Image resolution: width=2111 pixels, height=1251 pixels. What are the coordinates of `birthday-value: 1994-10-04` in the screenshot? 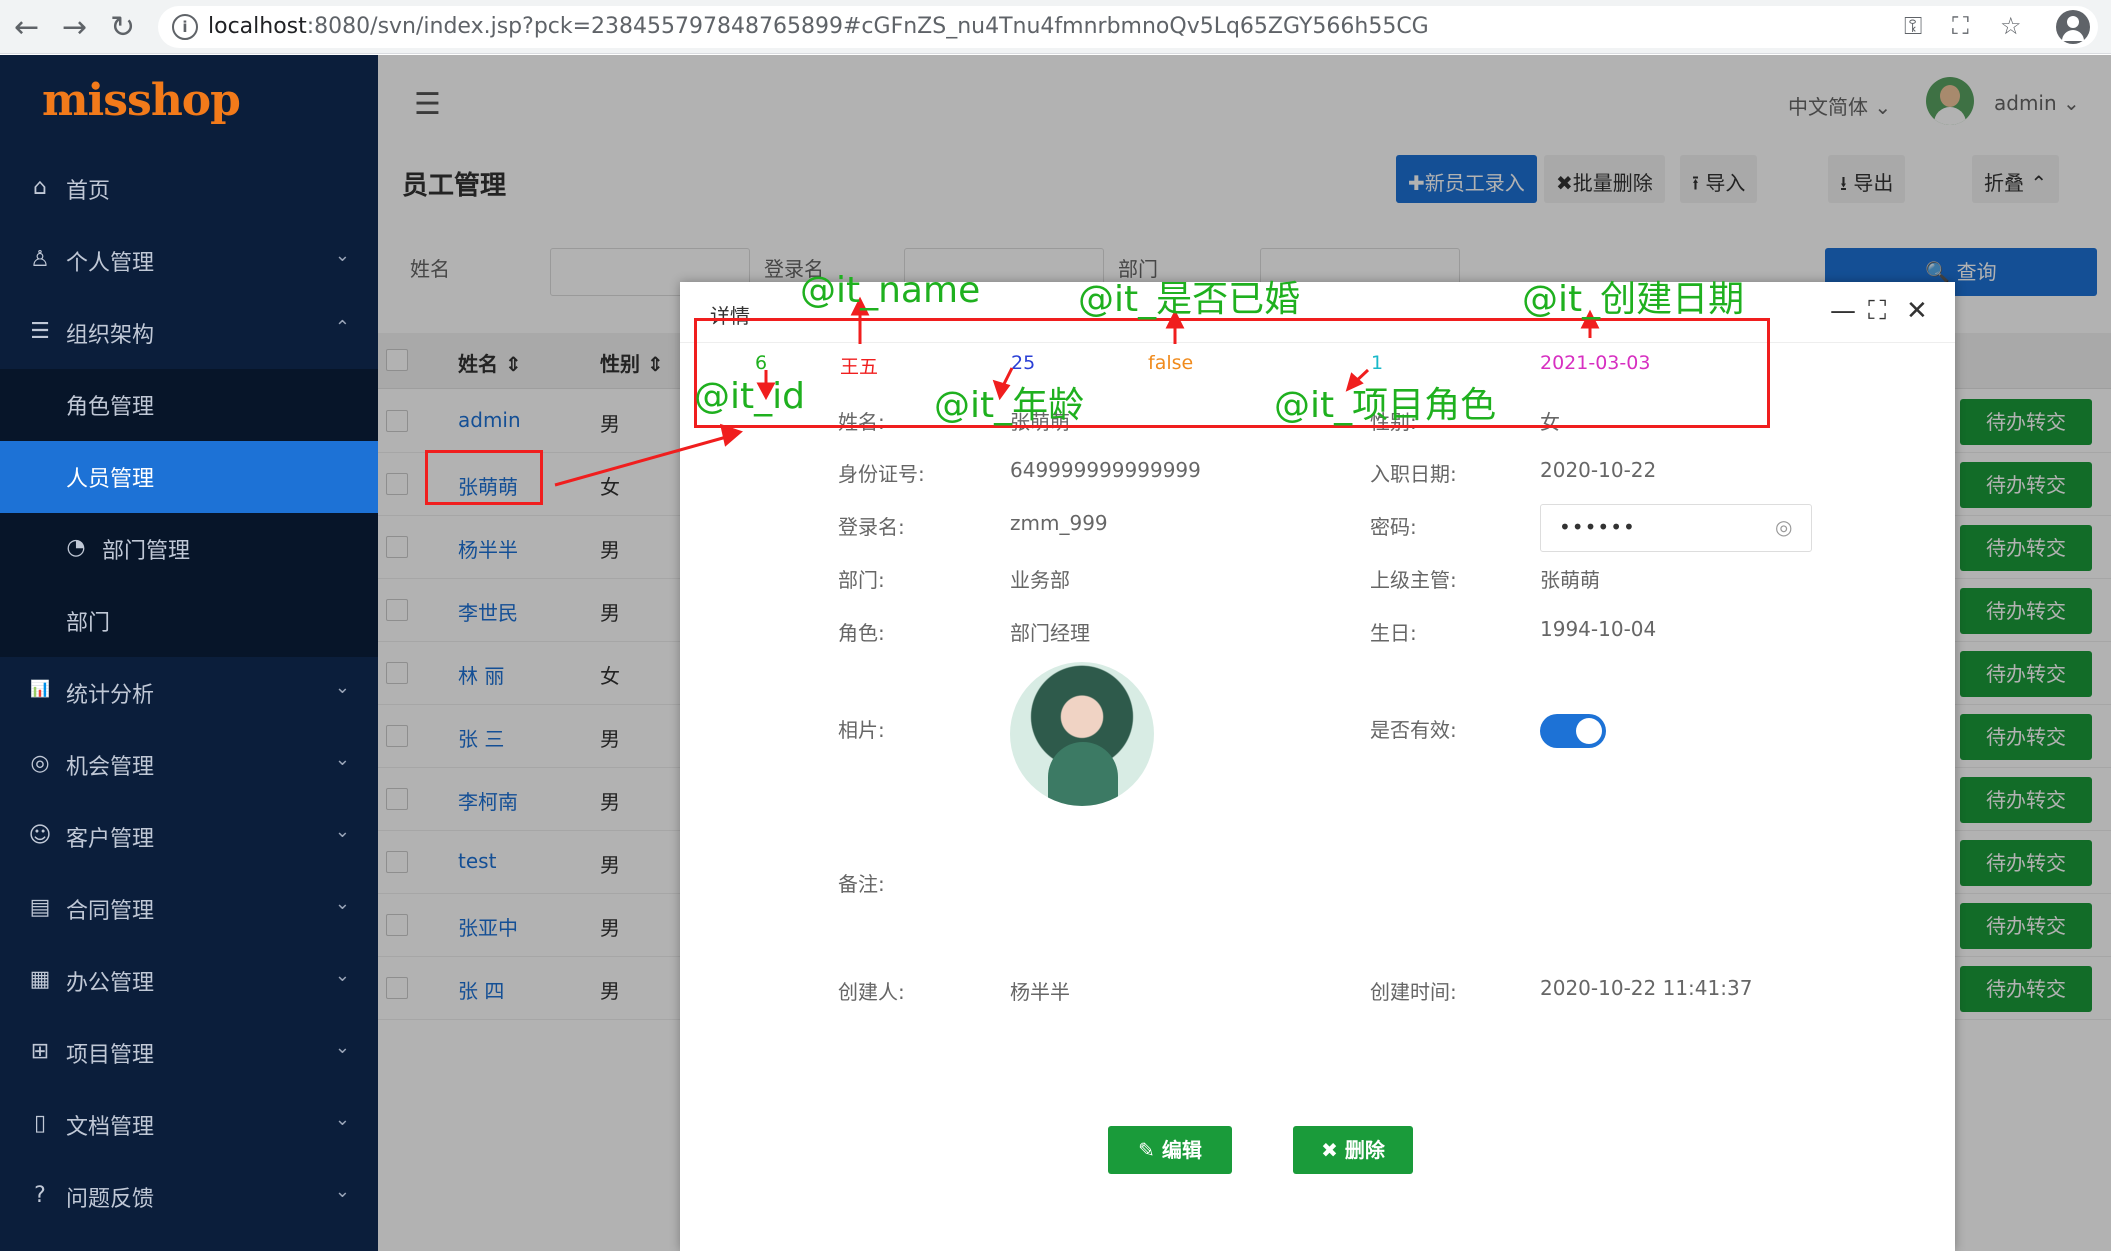 It's located at (1598, 629).